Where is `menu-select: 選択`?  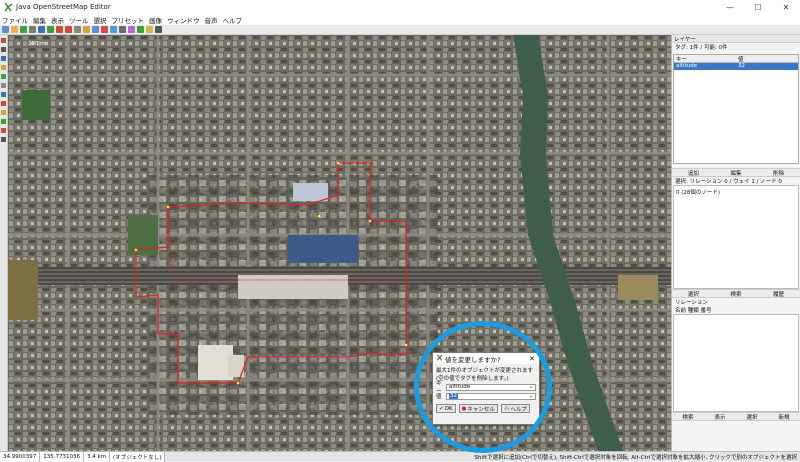
menu-select: 選択 is located at coordinates (100, 20).